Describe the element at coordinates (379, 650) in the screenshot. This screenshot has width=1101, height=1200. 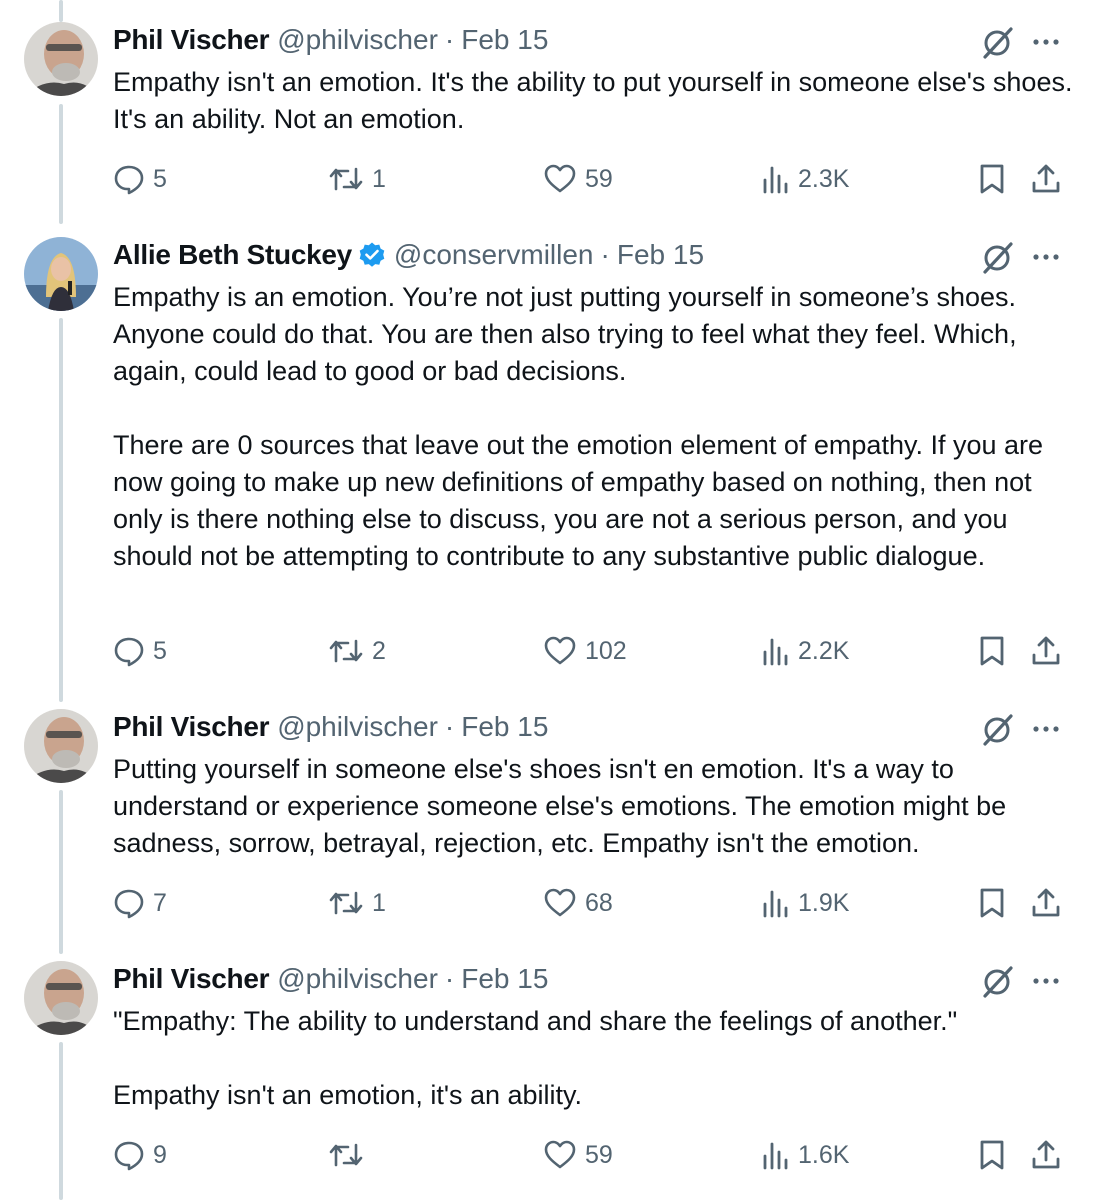
I see `repost-count: 2` at that location.